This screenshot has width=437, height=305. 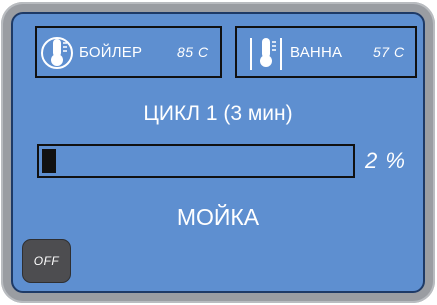 What do you see at coordinates (385, 160) in the screenshot?
I see `progress-percent: 2 %` at bounding box center [385, 160].